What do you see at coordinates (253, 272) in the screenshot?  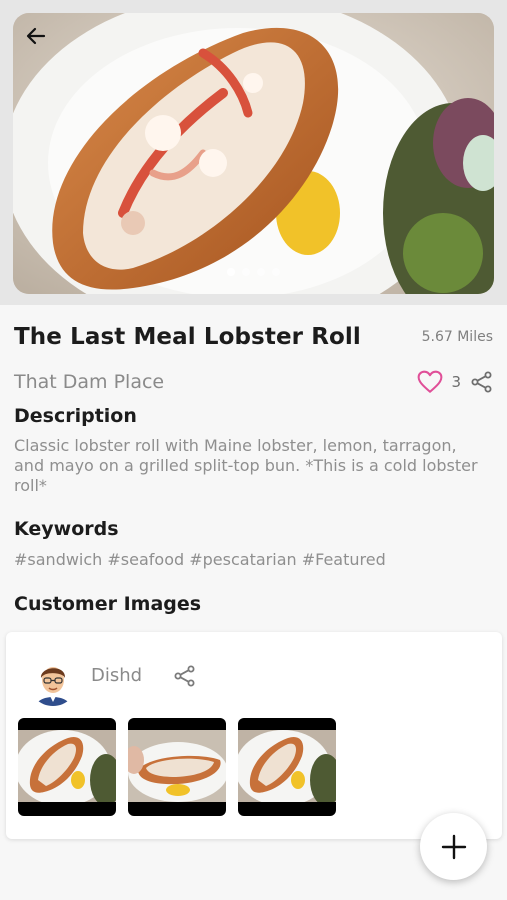 I see `carousel-indicator` at bounding box center [253, 272].